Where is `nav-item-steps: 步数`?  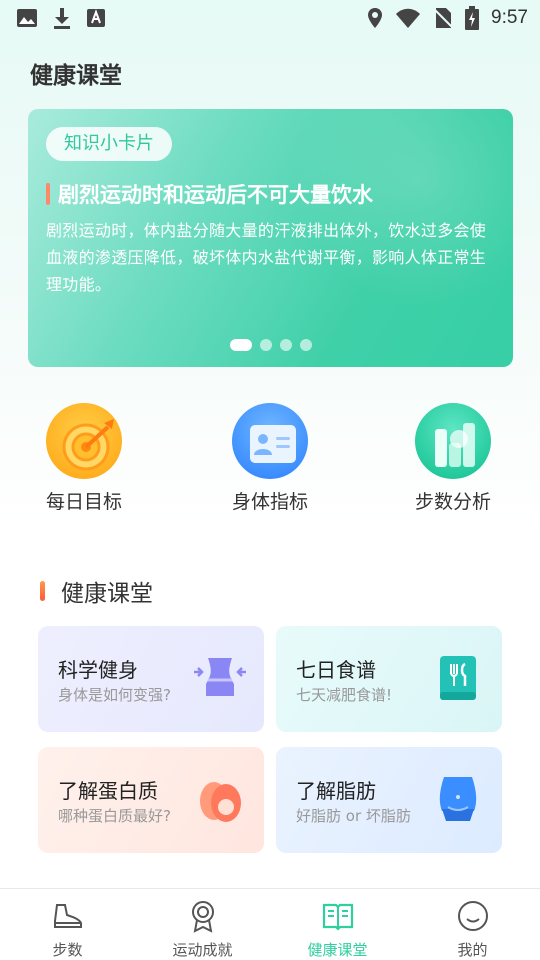
nav-item-steps: 步数 is located at coordinates (67, 924).